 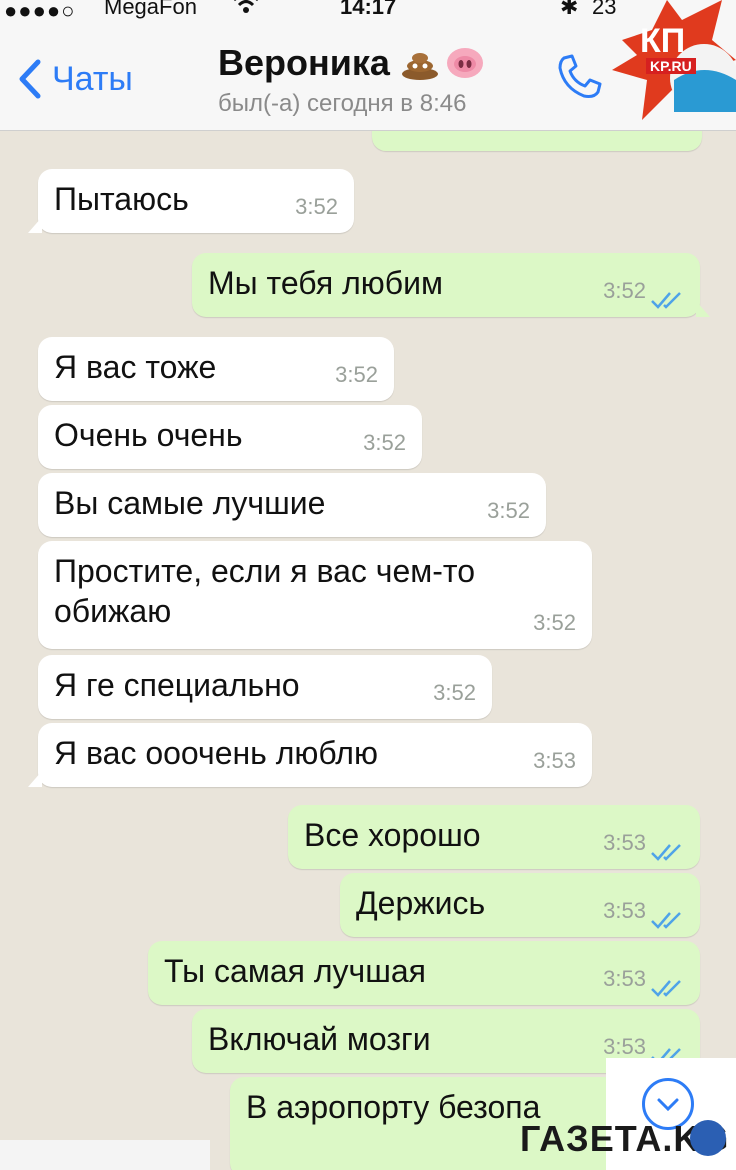 I want to click on message-bubble-incoming: Очень очень 3:52, so click(x=230, y=437).